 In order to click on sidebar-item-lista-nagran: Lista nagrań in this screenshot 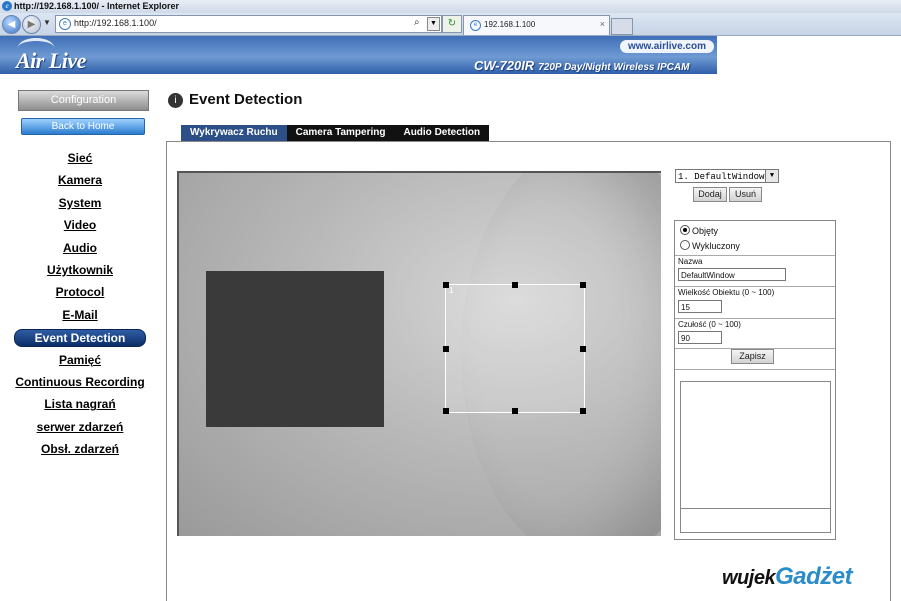, I will do `click(80, 407)`.